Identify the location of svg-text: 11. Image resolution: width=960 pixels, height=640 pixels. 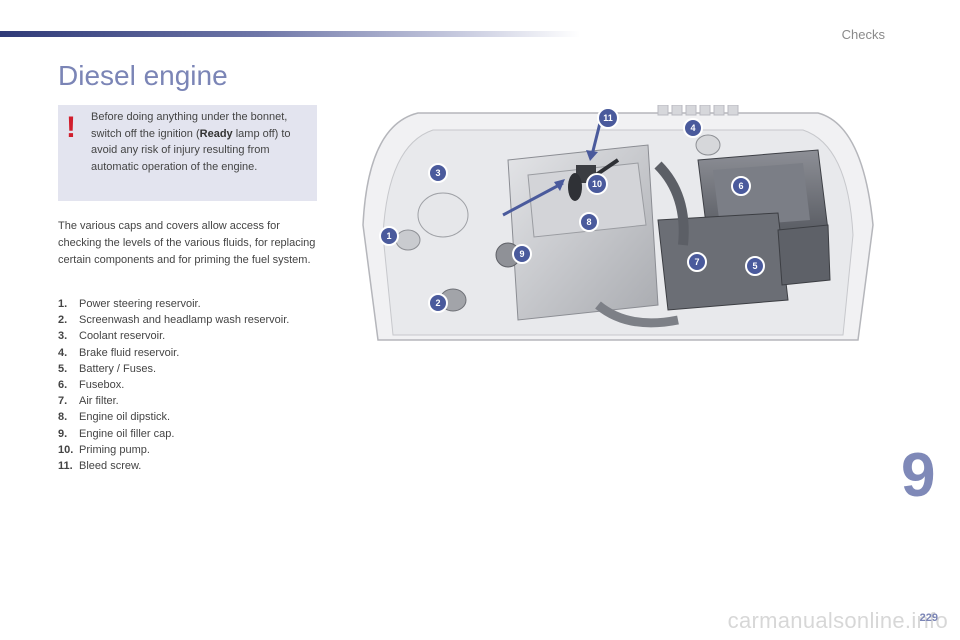
(608, 118).